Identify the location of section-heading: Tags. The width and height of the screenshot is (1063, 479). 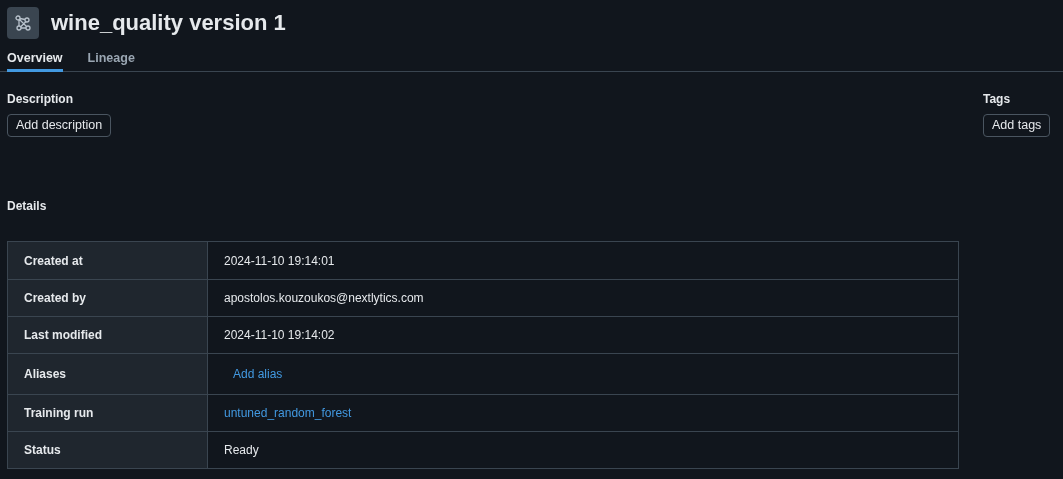
(997, 99).